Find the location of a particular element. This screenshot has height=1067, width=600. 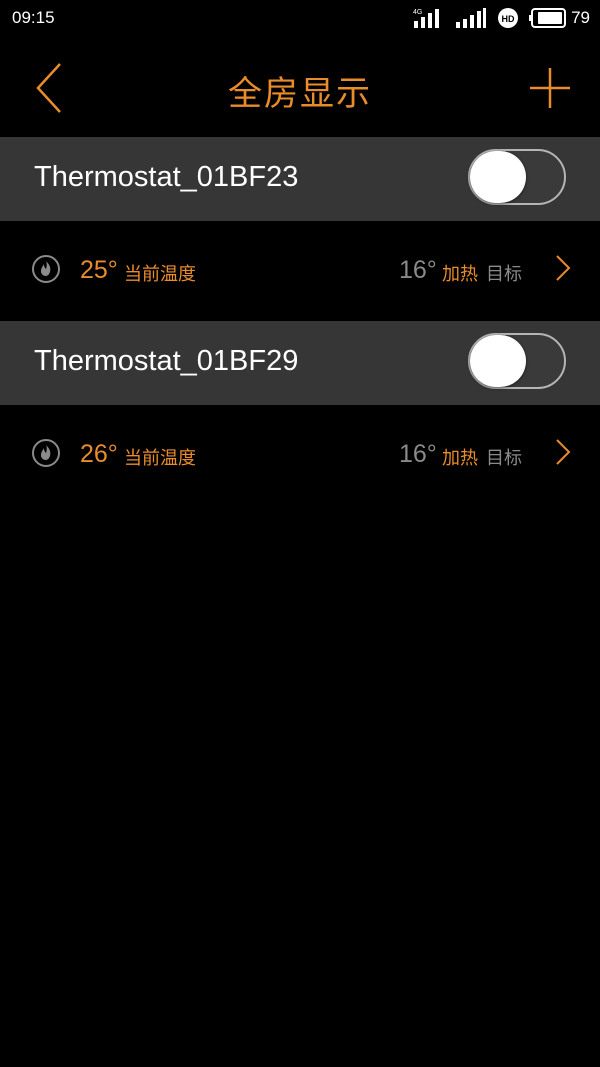

device-row-header: Thermostat_01BF29 is located at coordinates (300, 363).